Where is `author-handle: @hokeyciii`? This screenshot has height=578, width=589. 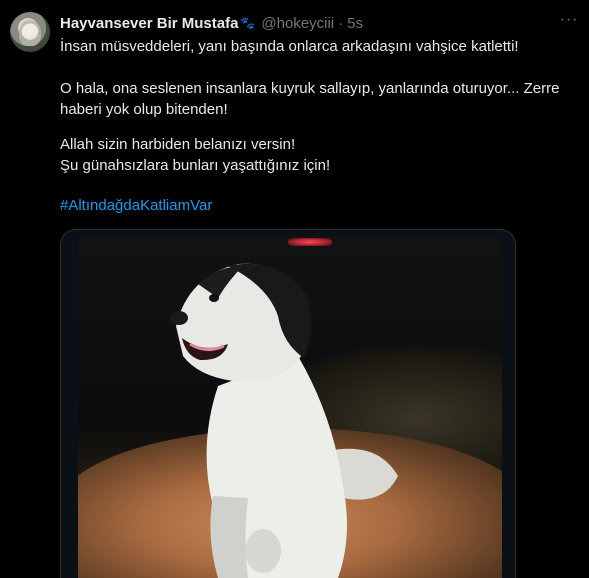
author-handle: @hokeyciii is located at coordinates (297, 23).